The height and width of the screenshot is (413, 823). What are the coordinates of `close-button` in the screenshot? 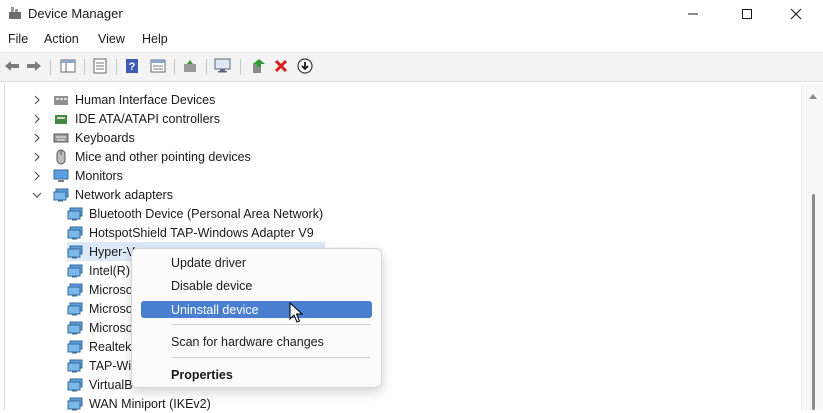 It's located at (796, 14).